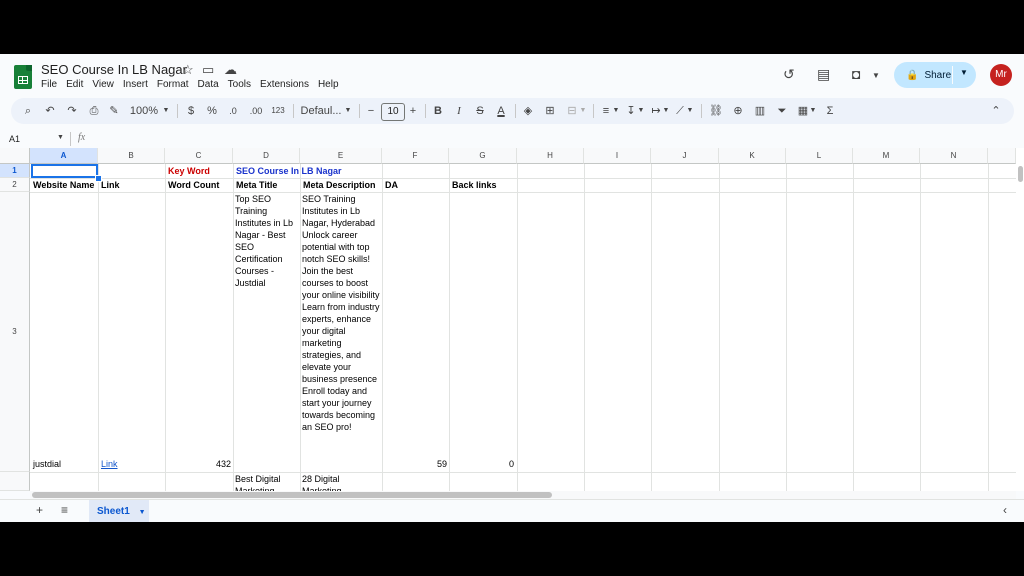  What do you see at coordinates (738, 111) in the screenshot?
I see `insert-comment-icon: ⊕` at bounding box center [738, 111].